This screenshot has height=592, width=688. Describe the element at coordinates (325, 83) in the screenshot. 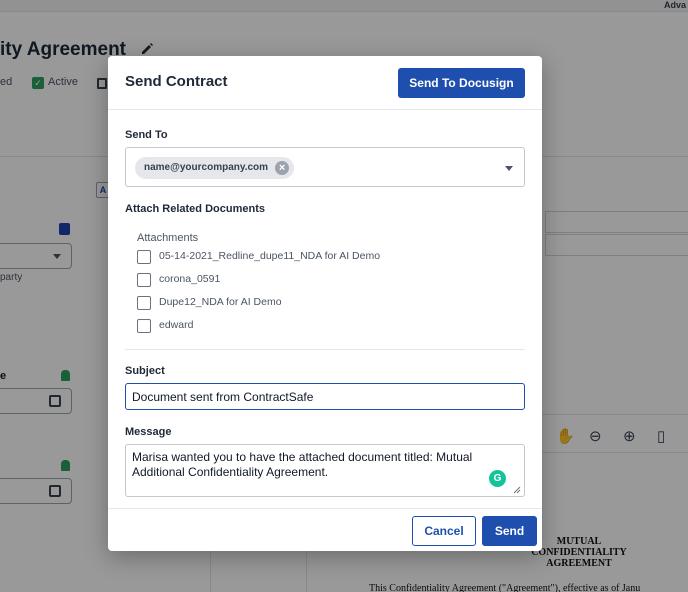

I see `modal-header: Send Contract Send To Docusign` at that location.